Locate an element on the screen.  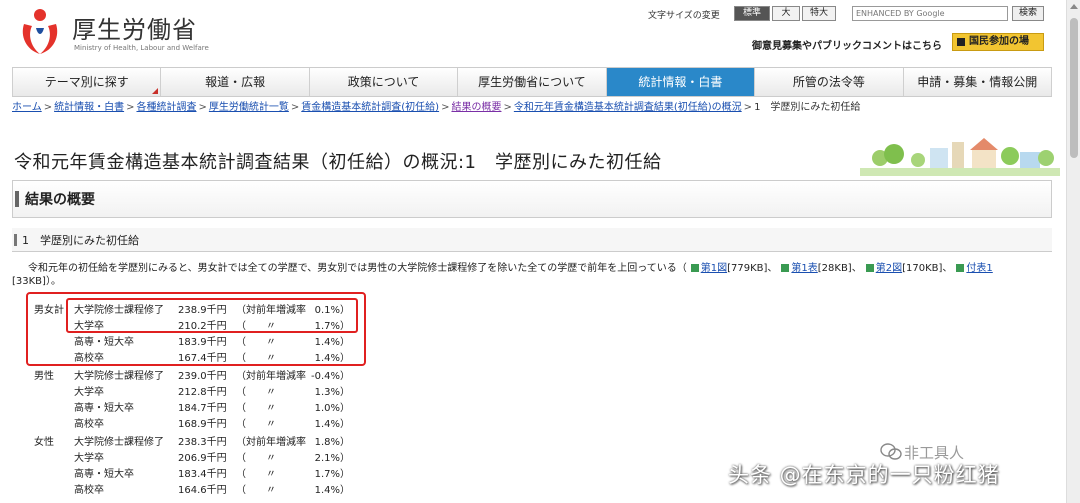
file-link-fig2: 第2図 is located at coordinates (889, 268).